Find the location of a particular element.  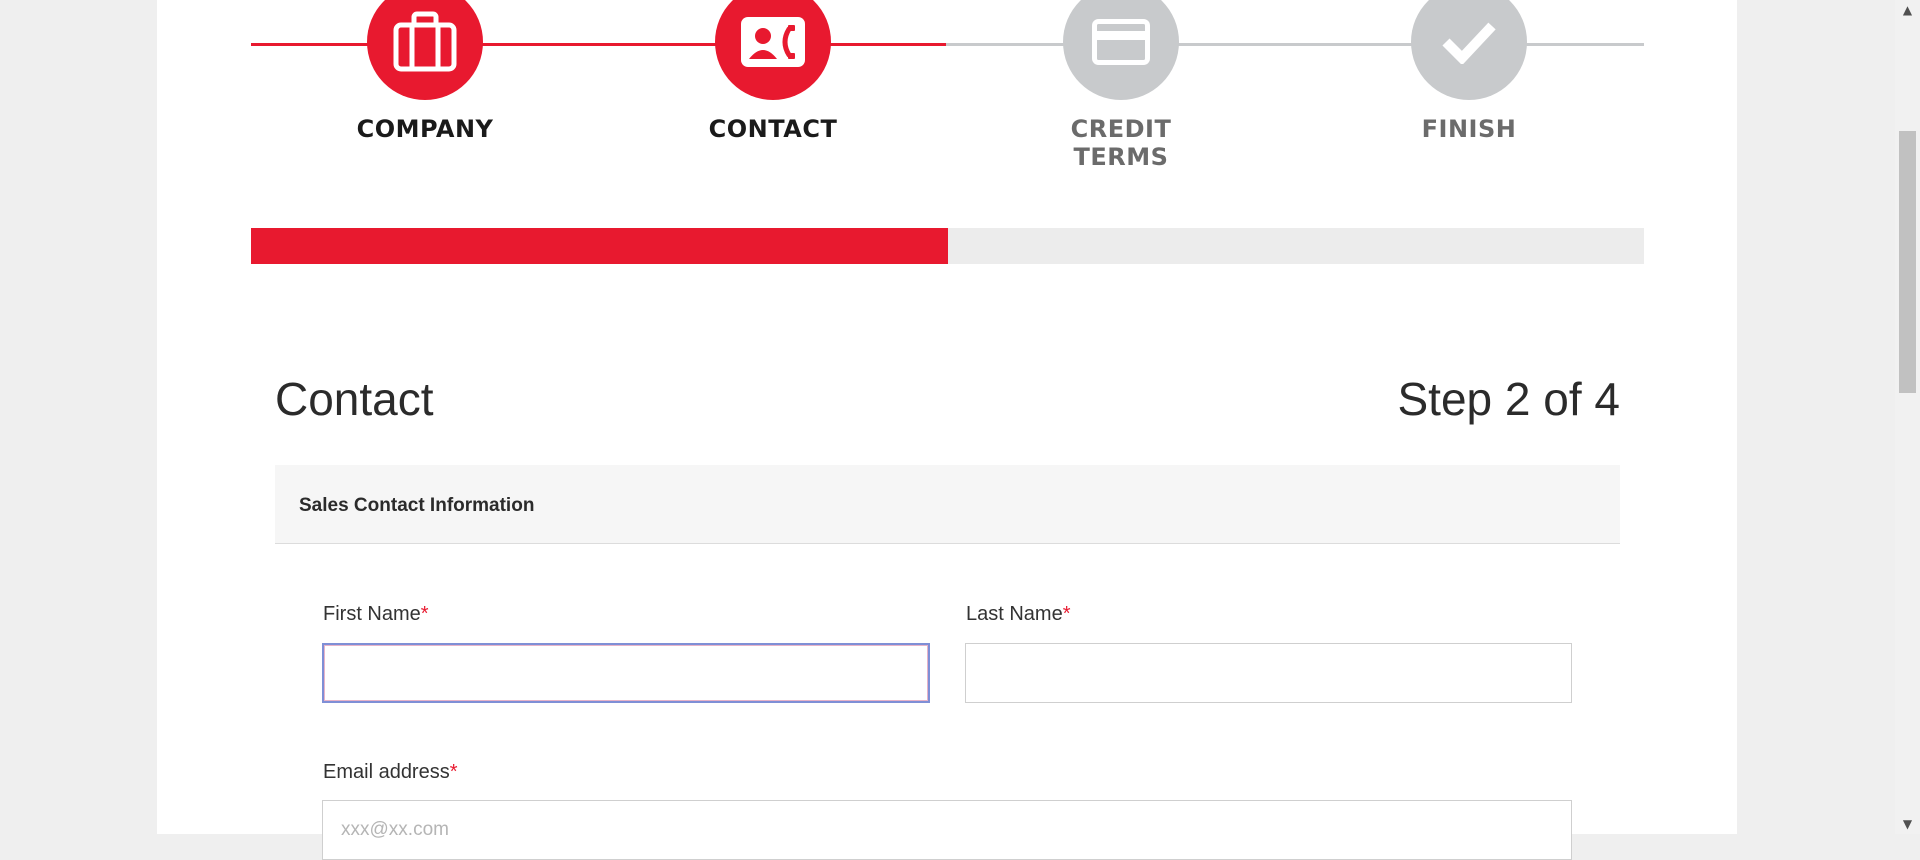

step-contact-circle is located at coordinates (773, 50).